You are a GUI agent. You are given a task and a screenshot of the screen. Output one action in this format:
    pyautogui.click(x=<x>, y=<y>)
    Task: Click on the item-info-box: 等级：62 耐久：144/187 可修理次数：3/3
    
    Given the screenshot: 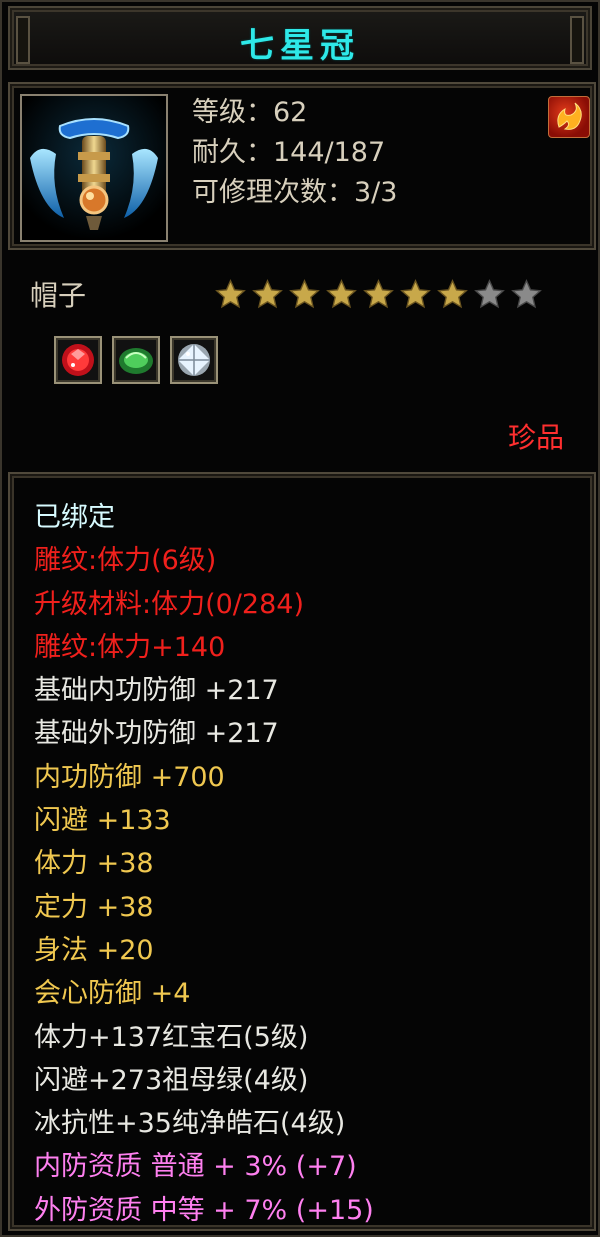 What is the action you would take?
    pyautogui.click(x=302, y=166)
    